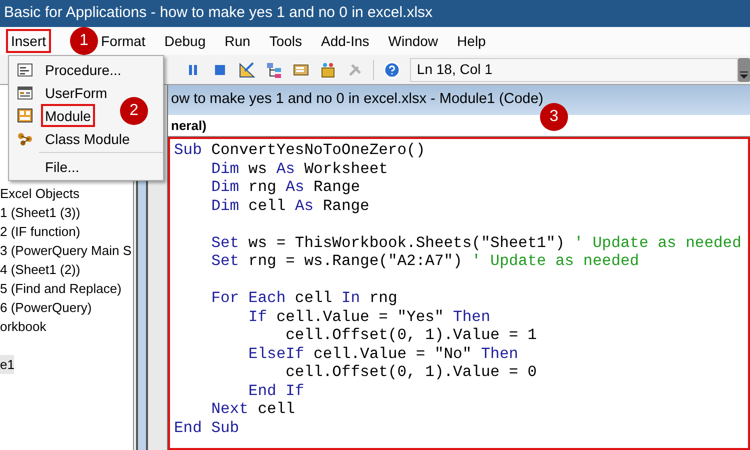 The width and height of the screenshot is (750, 450). I want to click on code-line: Sub ConvertYesNoToOneZero(), so click(300, 150).